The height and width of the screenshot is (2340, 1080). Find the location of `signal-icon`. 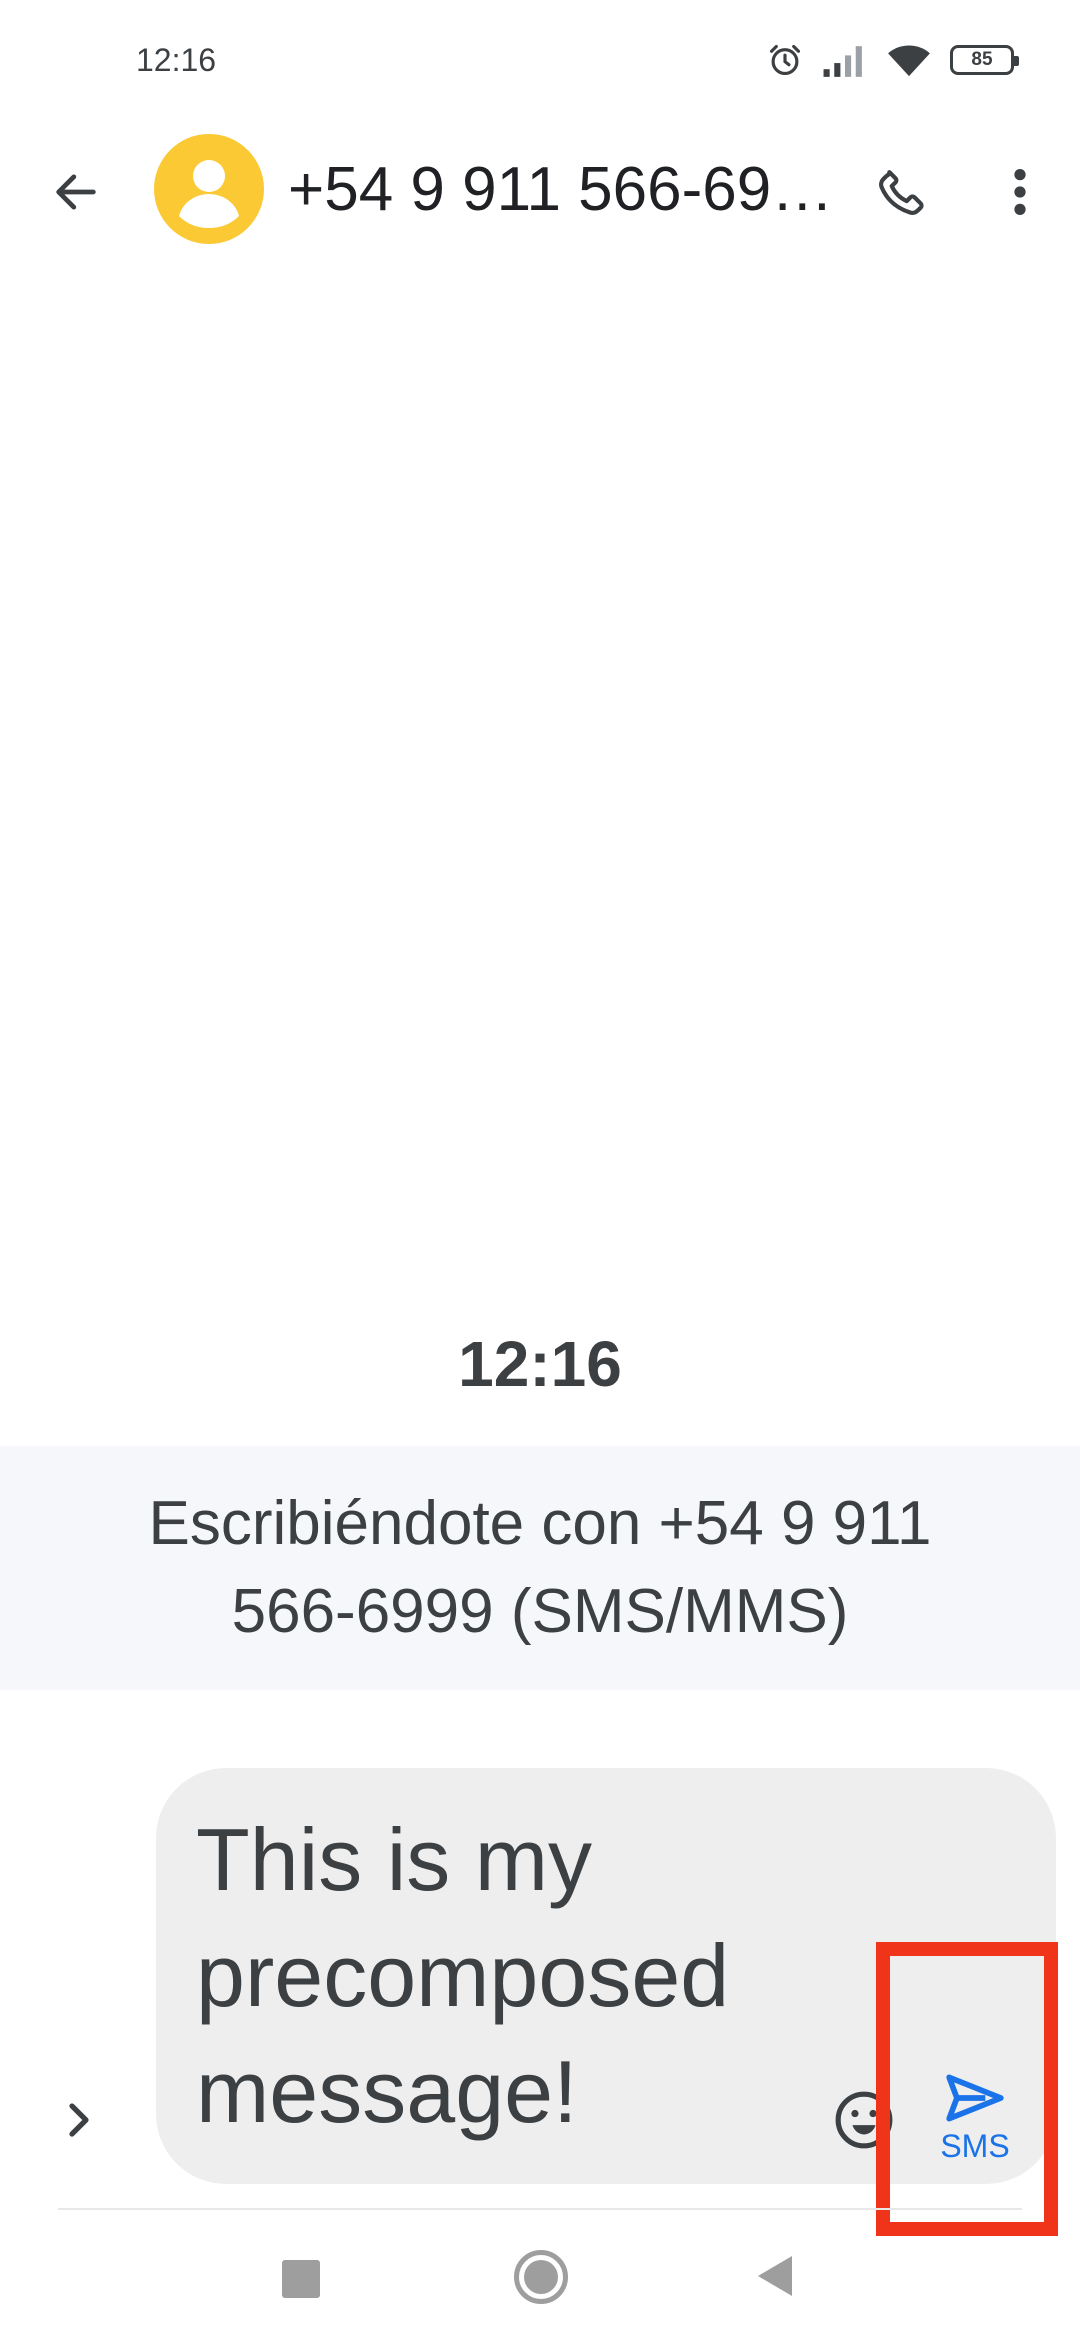

signal-icon is located at coordinates (845, 60).